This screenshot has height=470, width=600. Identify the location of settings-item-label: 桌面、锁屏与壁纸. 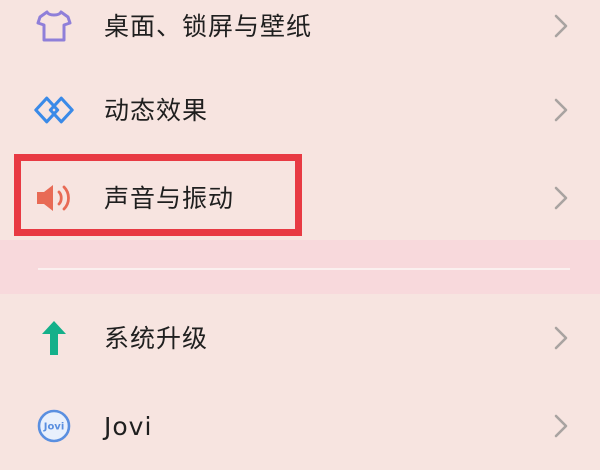
(208, 26).